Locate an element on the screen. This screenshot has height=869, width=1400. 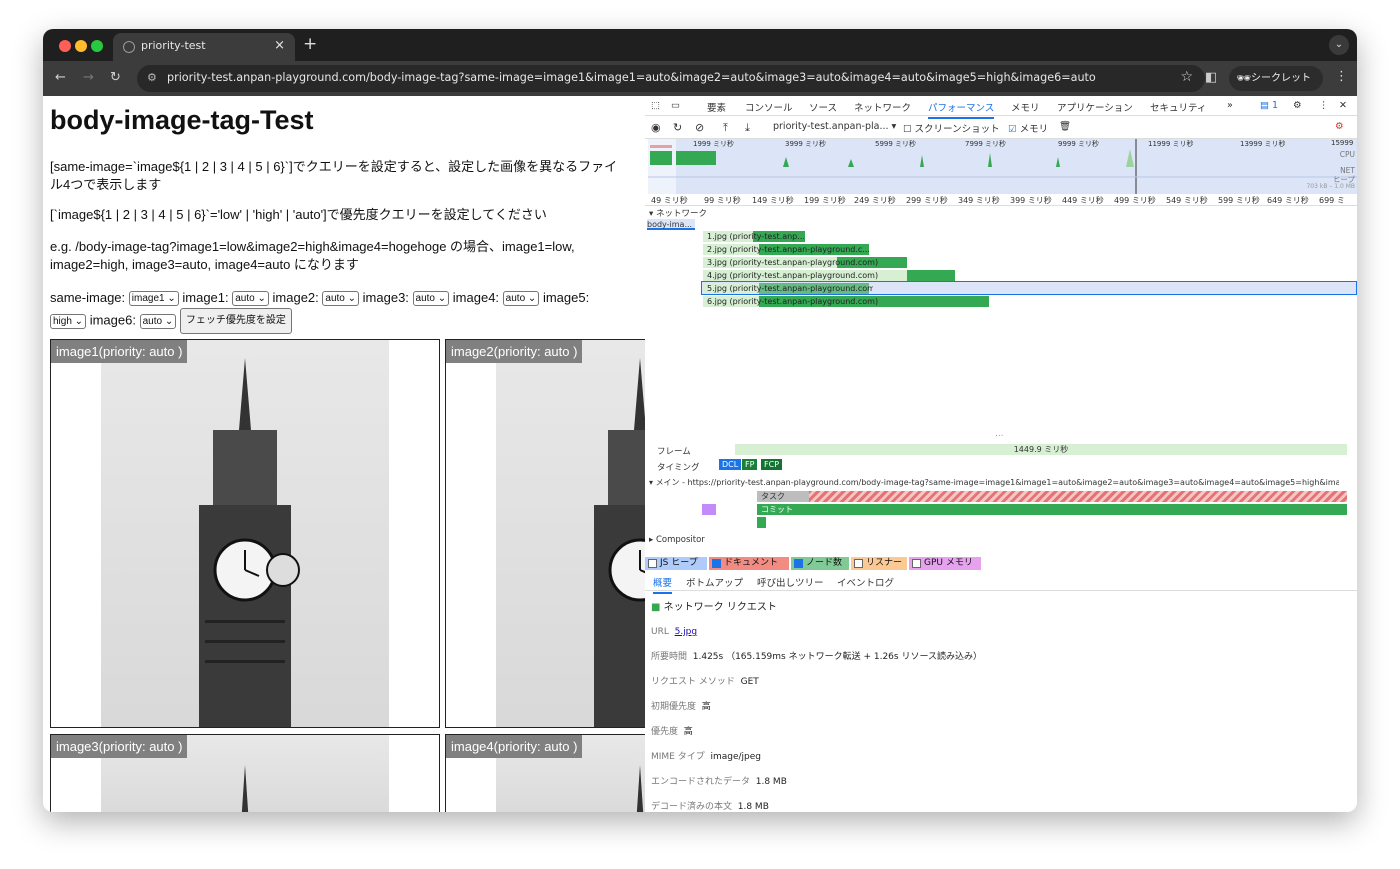
devtools-settings-icon: ⚙ is located at coordinates (1297, 105).